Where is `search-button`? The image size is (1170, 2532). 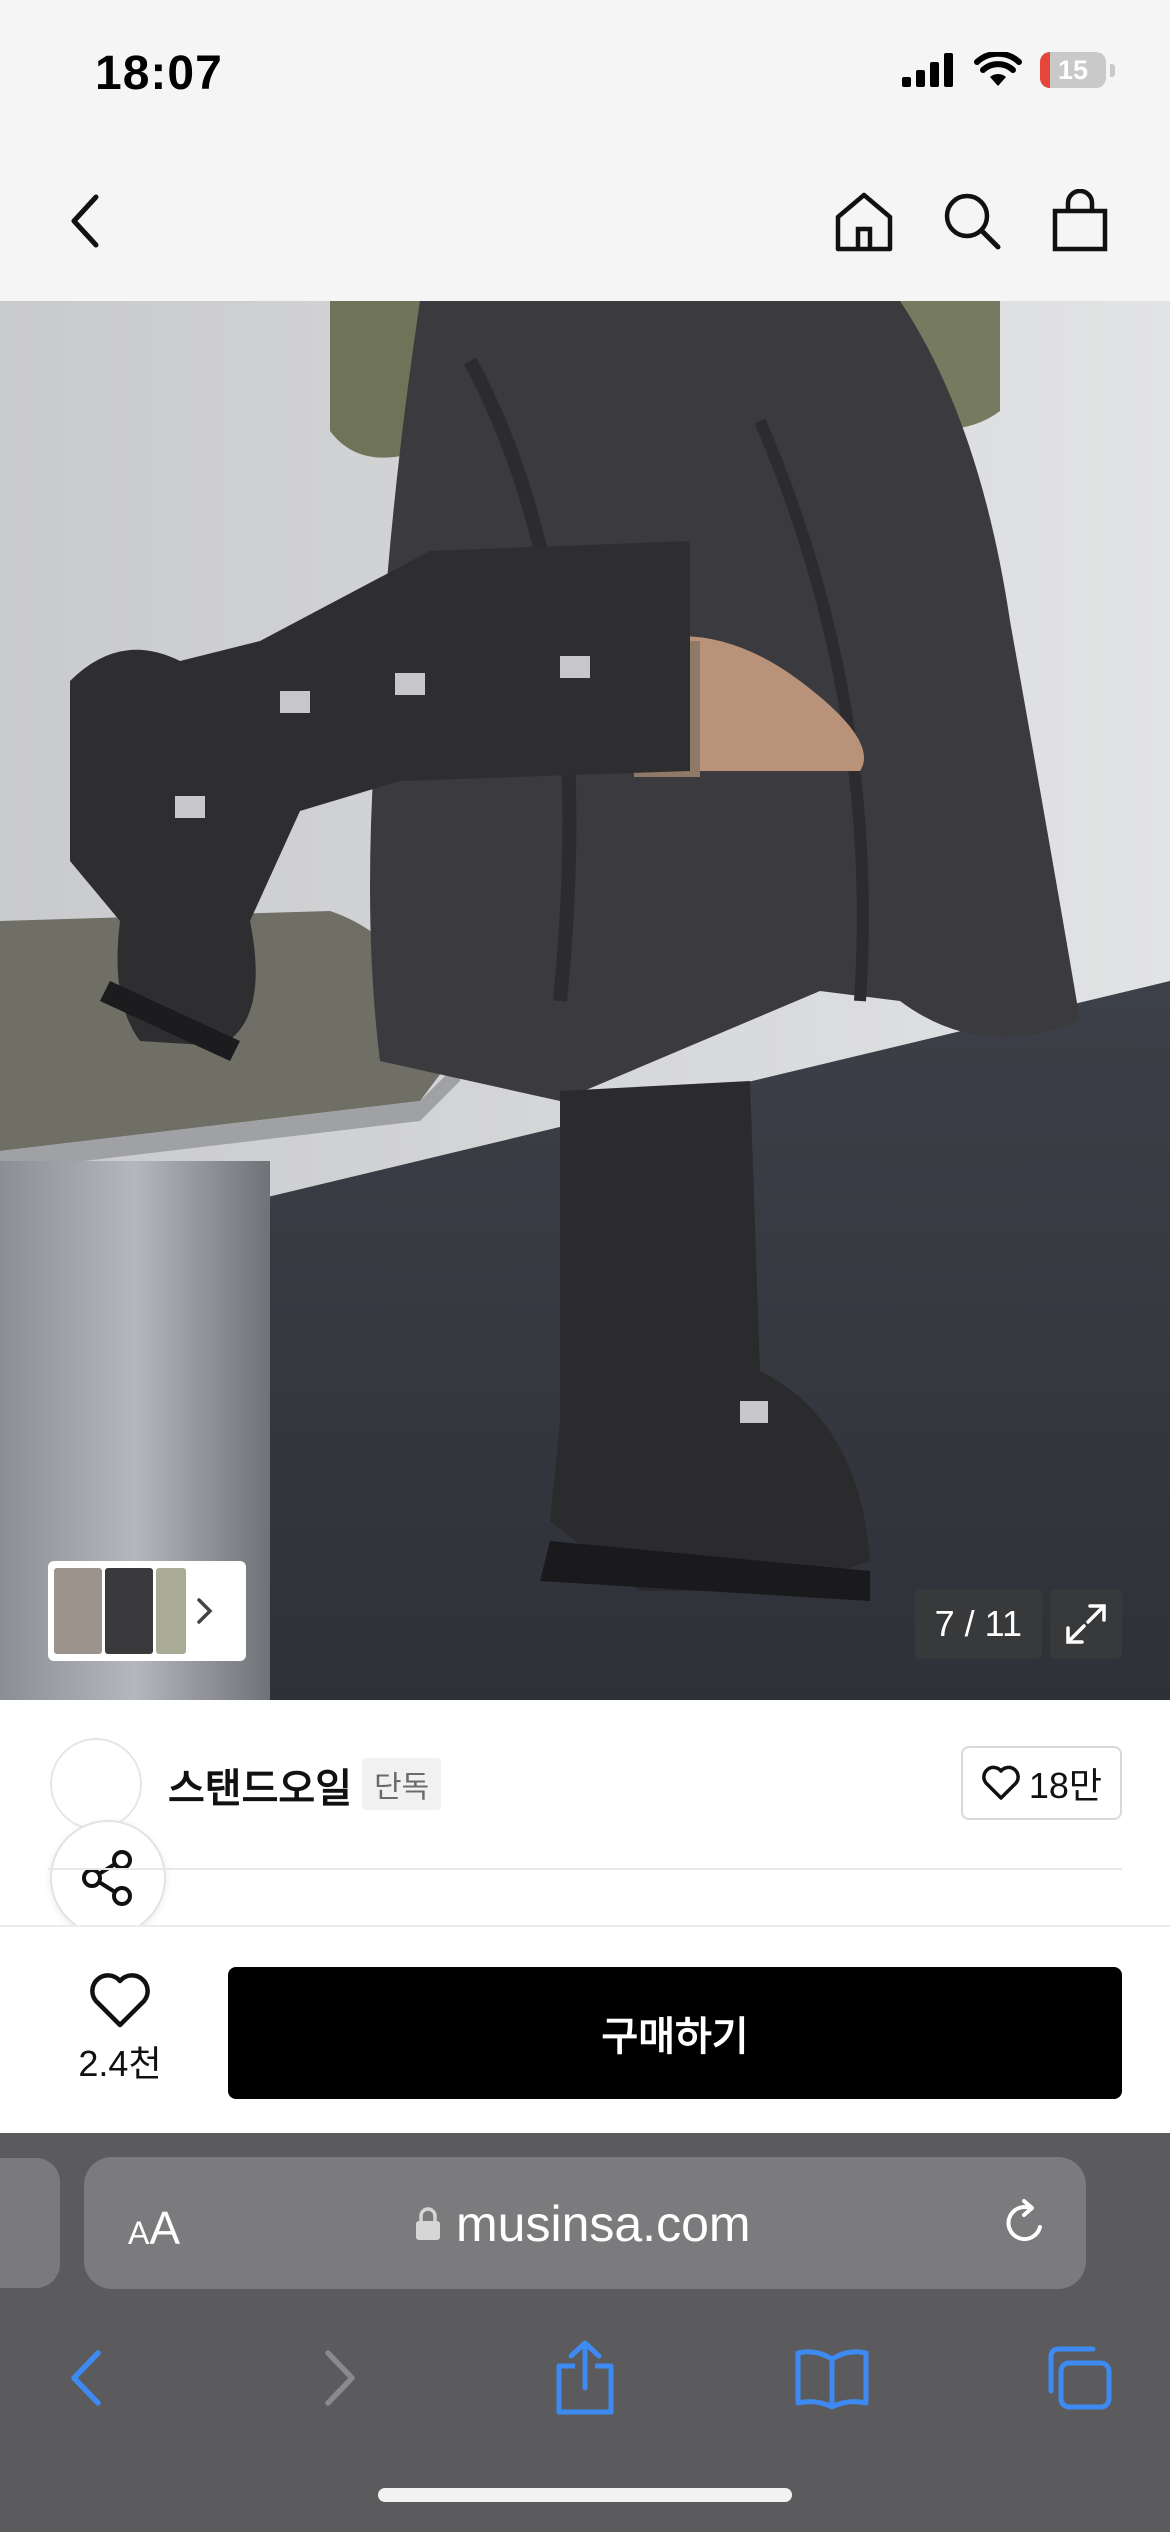 search-button is located at coordinates (972, 221).